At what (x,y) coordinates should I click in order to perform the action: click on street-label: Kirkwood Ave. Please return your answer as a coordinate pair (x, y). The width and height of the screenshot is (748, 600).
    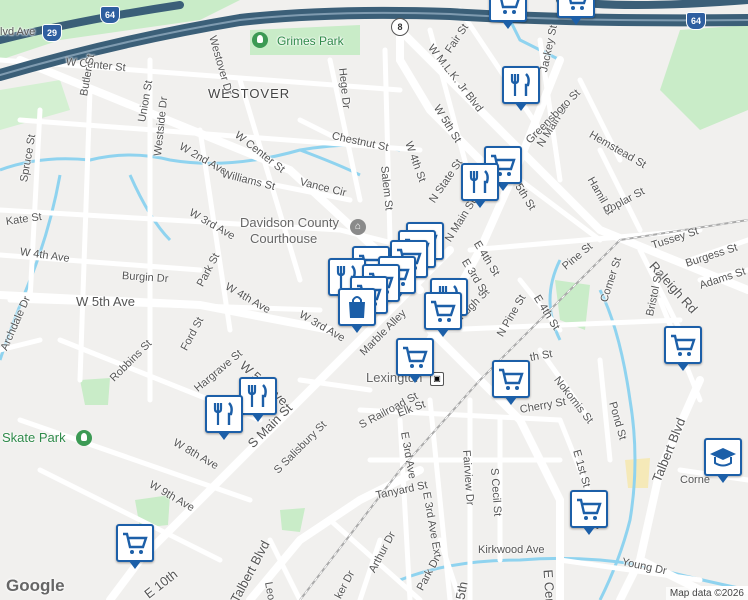
    Looking at the image, I should click on (511, 550).